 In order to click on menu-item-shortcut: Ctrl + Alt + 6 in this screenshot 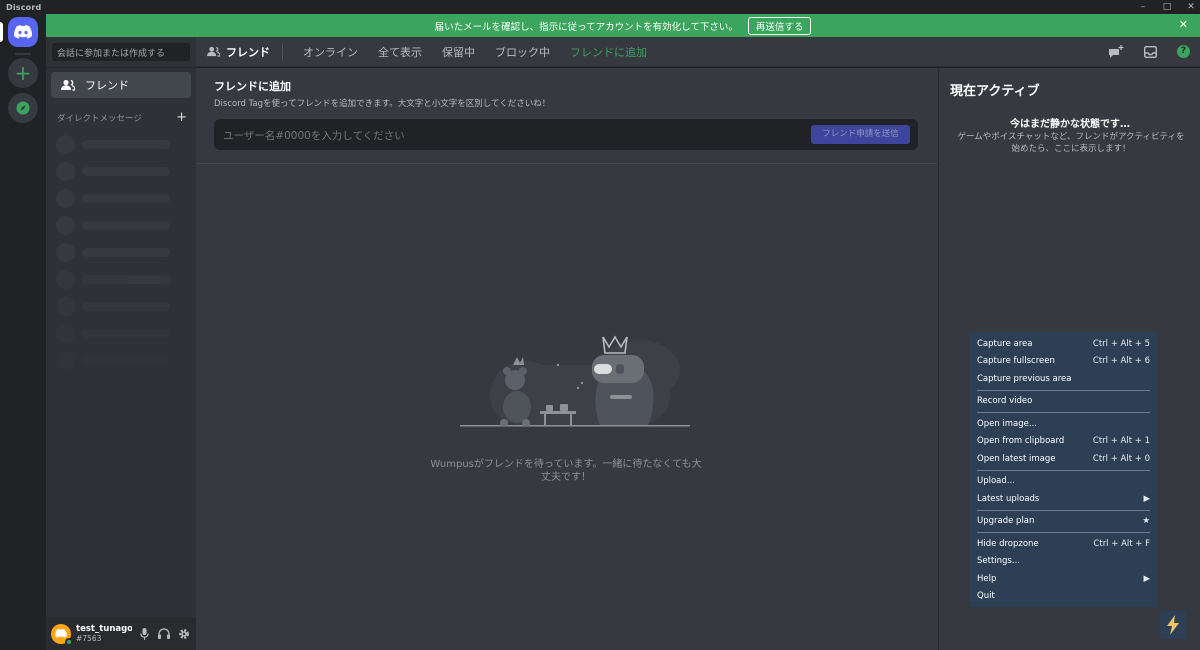, I will do `click(1121, 361)`.